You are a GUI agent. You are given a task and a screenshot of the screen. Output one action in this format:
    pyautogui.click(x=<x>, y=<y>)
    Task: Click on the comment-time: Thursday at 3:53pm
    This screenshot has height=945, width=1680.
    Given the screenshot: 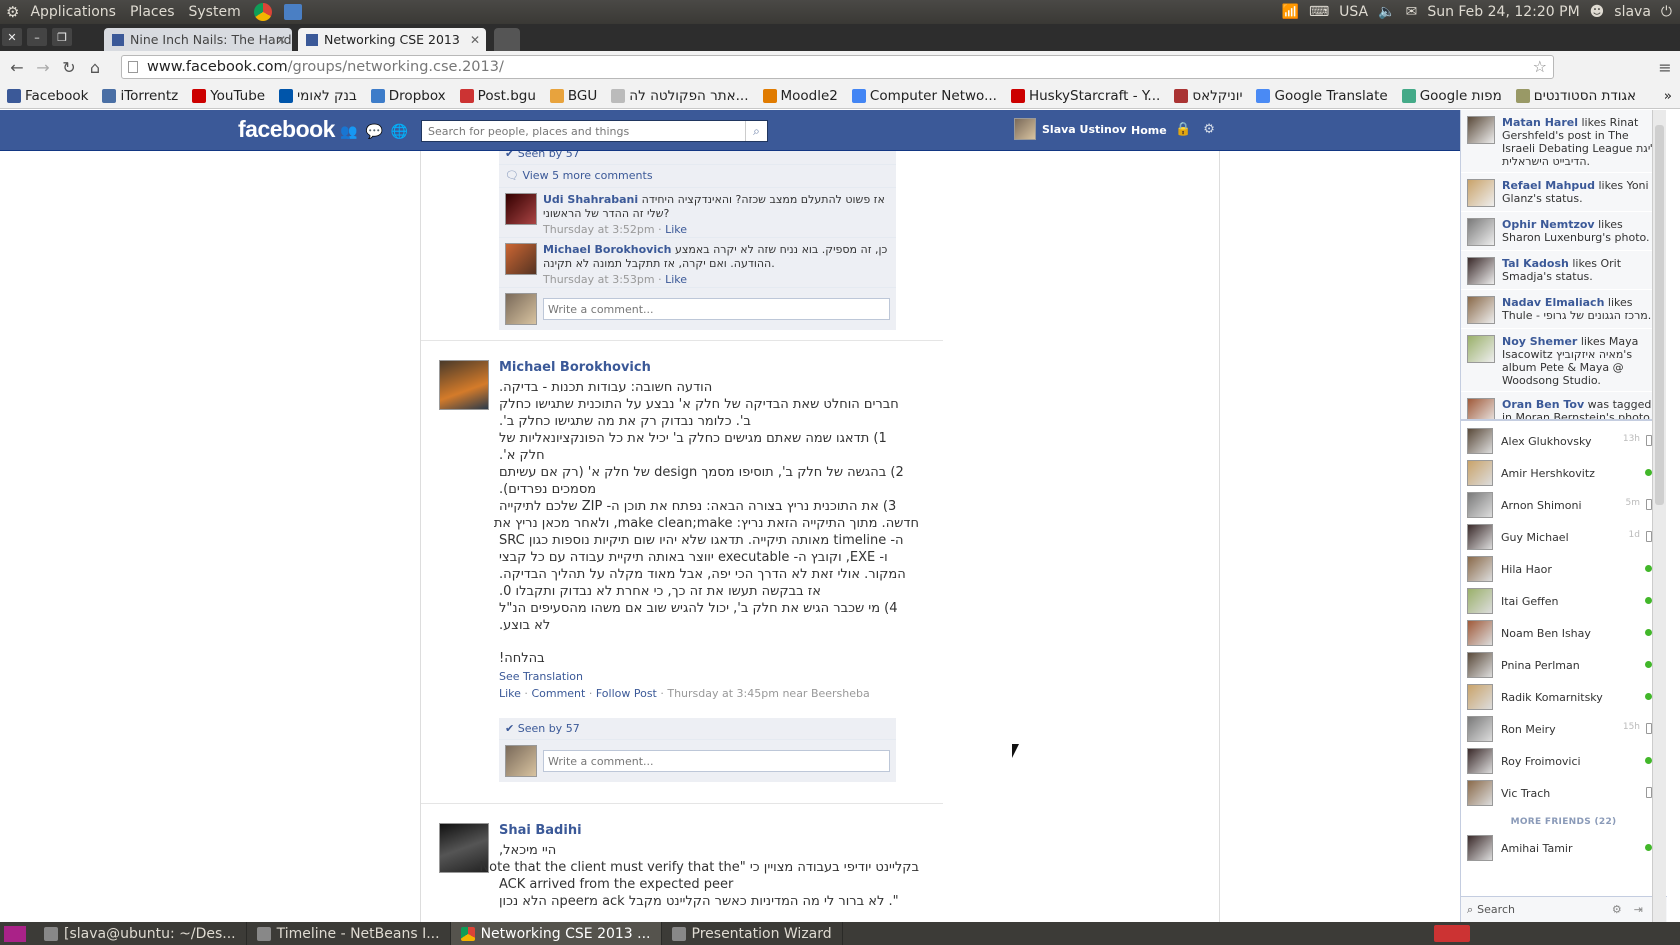 What is the action you would take?
    pyautogui.click(x=599, y=279)
    